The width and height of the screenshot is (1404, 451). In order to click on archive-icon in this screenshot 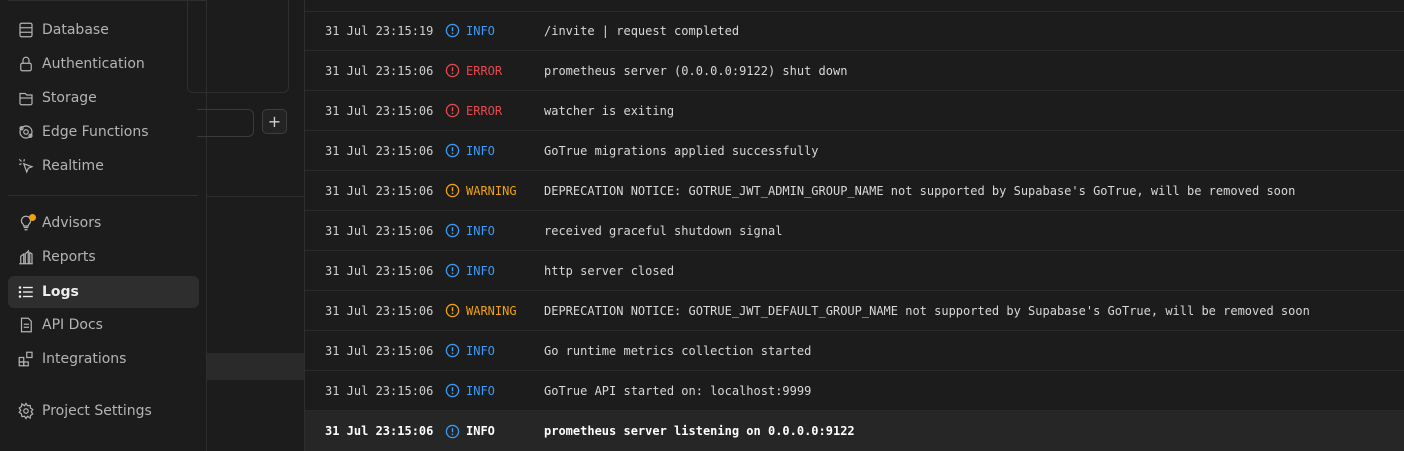, I will do `click(26, 98)`.